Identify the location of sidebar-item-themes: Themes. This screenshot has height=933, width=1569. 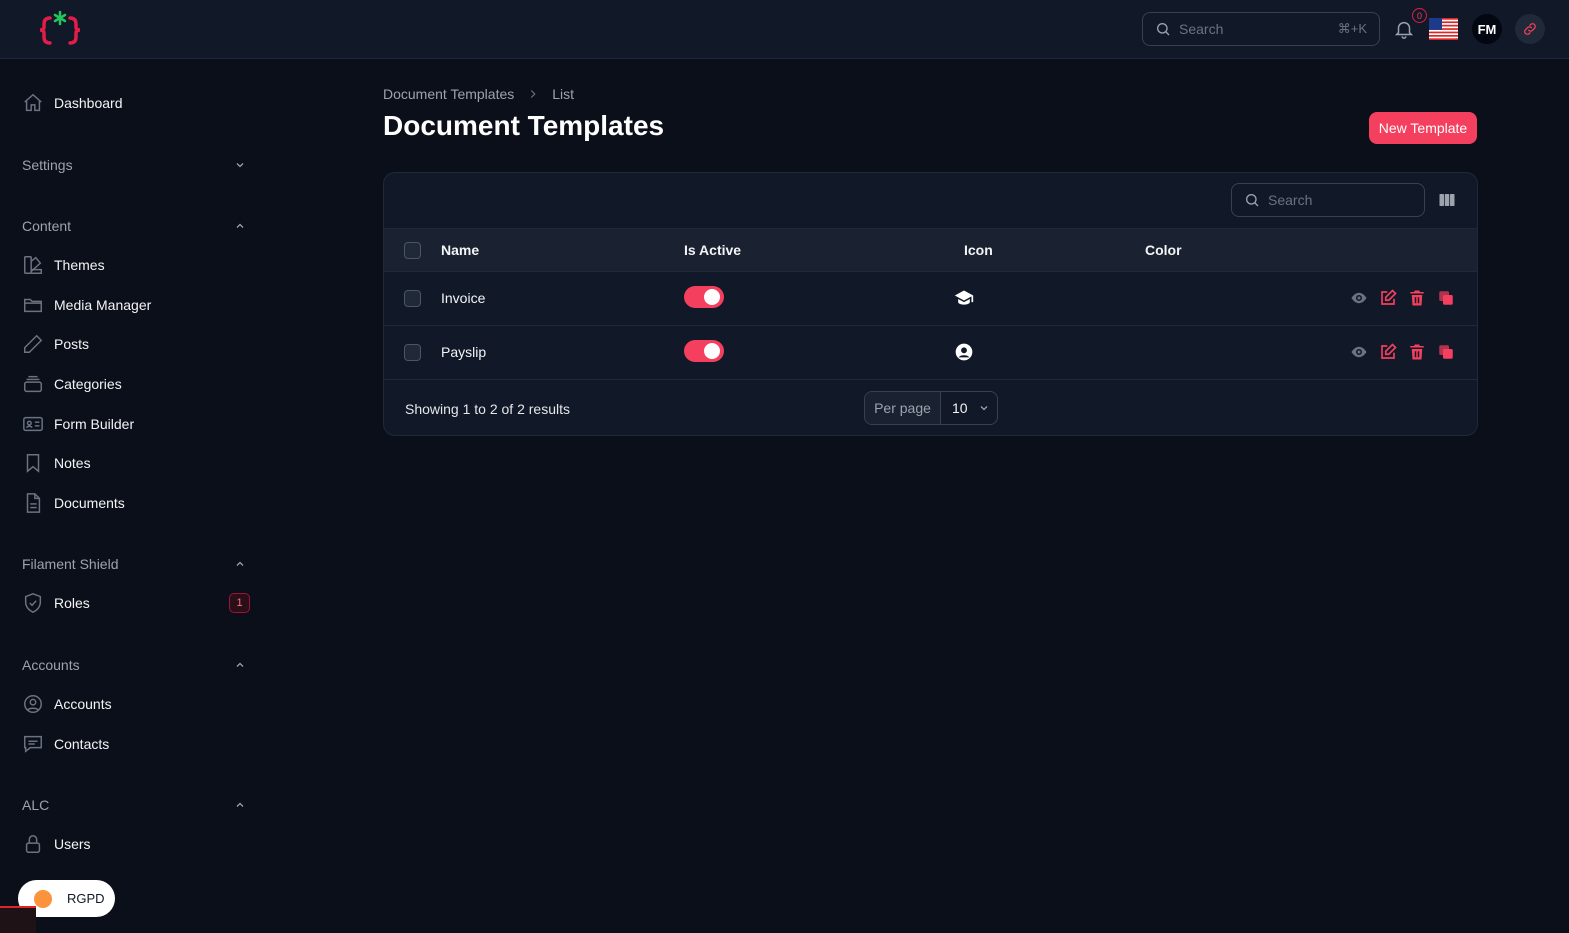
(134, 265).